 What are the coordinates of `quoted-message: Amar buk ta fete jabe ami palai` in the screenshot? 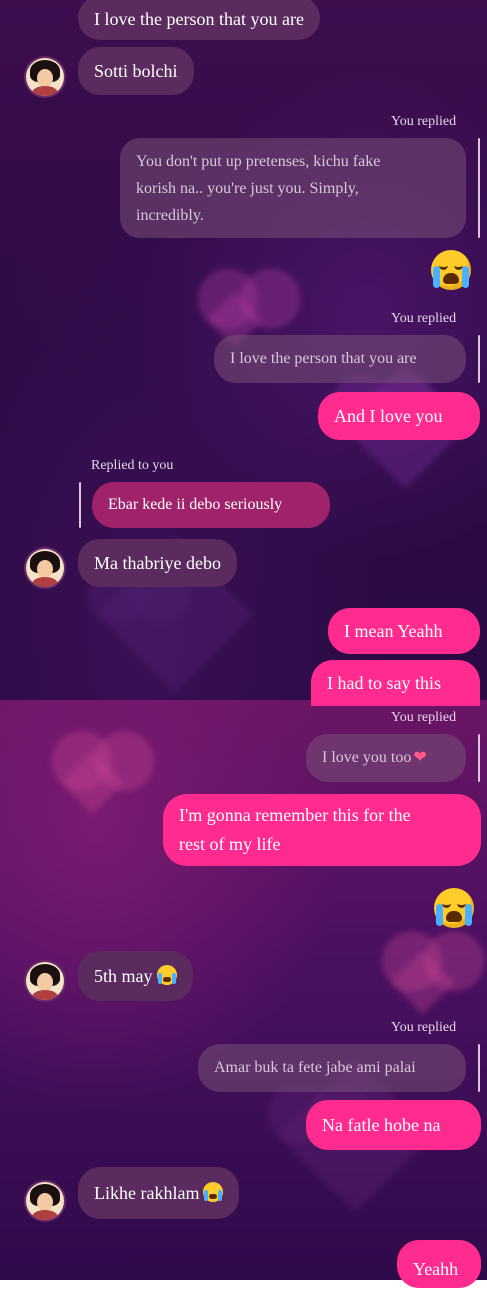 It's located at (332, 1068).